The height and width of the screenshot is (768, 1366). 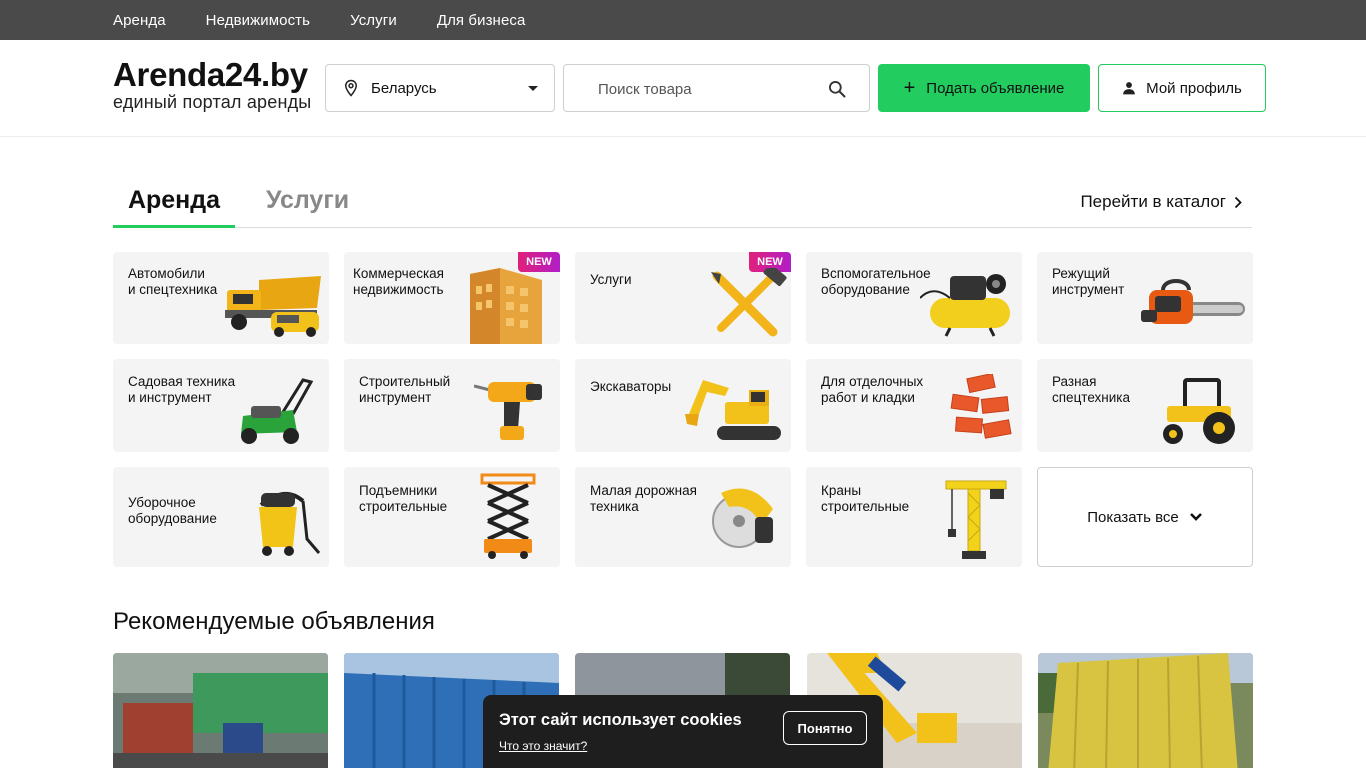 What do you see at coordinates (274, 621) in the screenshot?
I see `recommended-title: Рекомендуемые объявления` at bounding box center [274, 621].